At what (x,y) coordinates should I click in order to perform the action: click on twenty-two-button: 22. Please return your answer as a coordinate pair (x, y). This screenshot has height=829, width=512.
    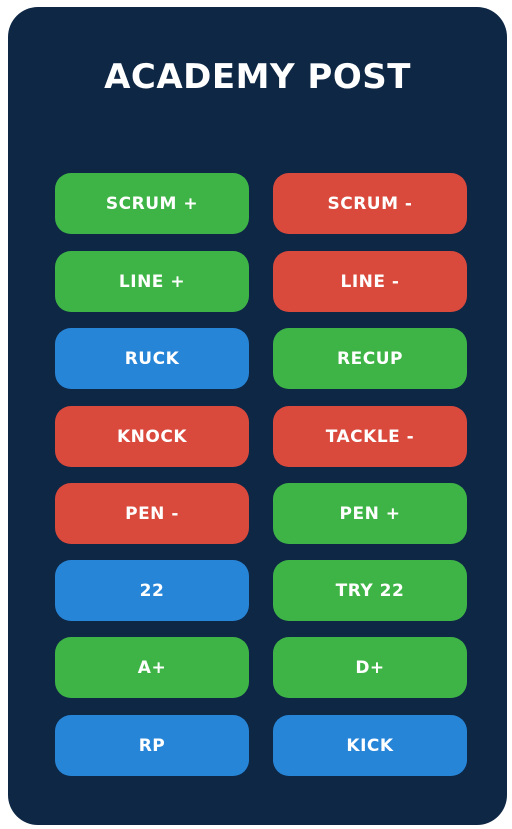
    Looking at the image, I should click on (152, 590).